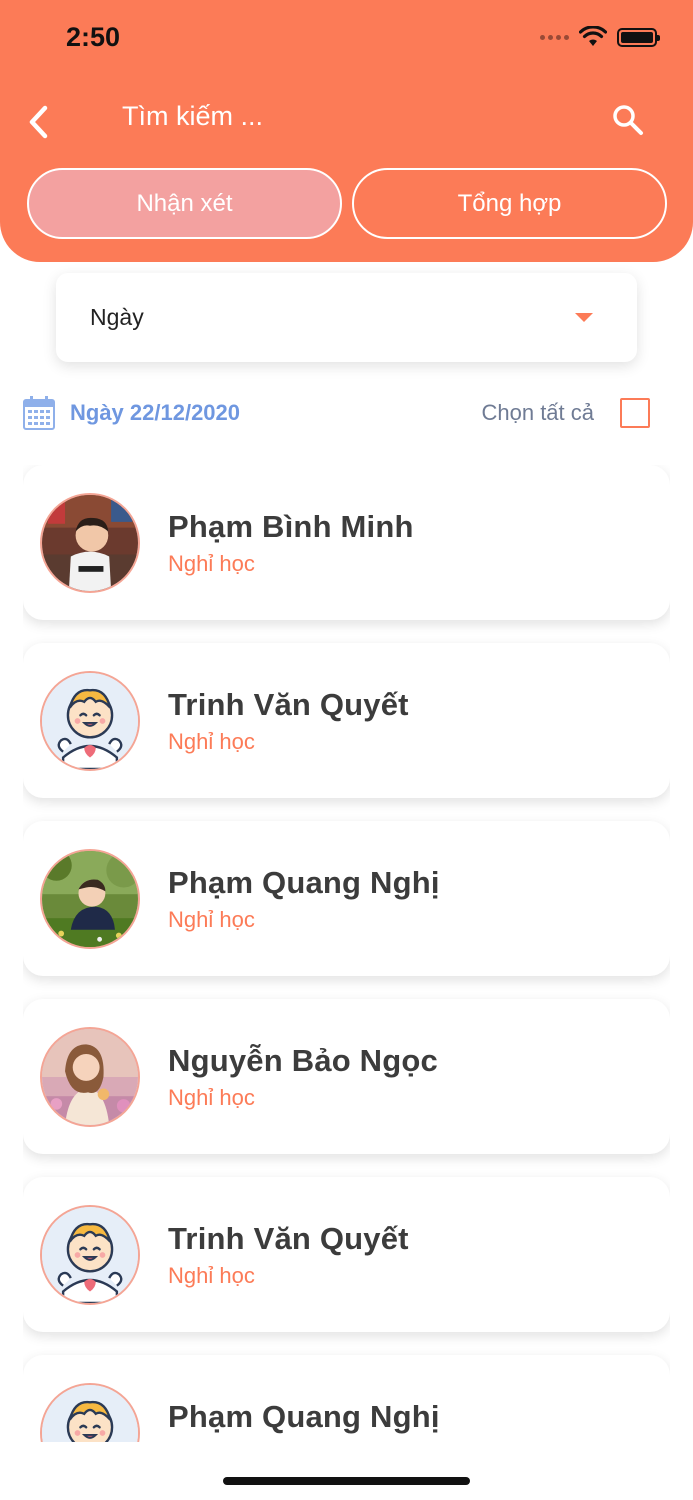 This screenshot has width=693, height=1500. I want to click on student-name: Phạm Bình Minh, so click(291, 526).